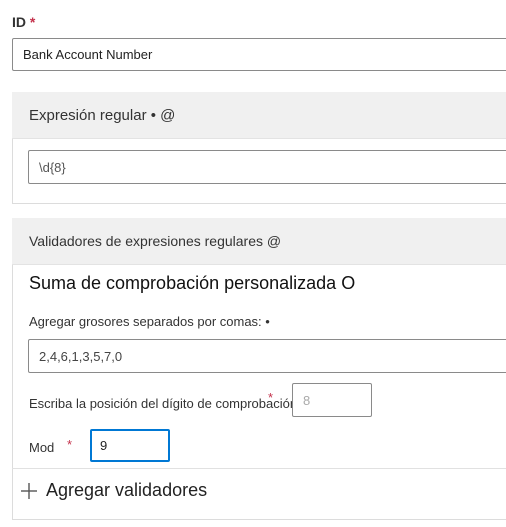 The image size is (506, 527). Describe the element at coordinates (130, 445) in the screenshot. I see `mod-input: 9` at that location.